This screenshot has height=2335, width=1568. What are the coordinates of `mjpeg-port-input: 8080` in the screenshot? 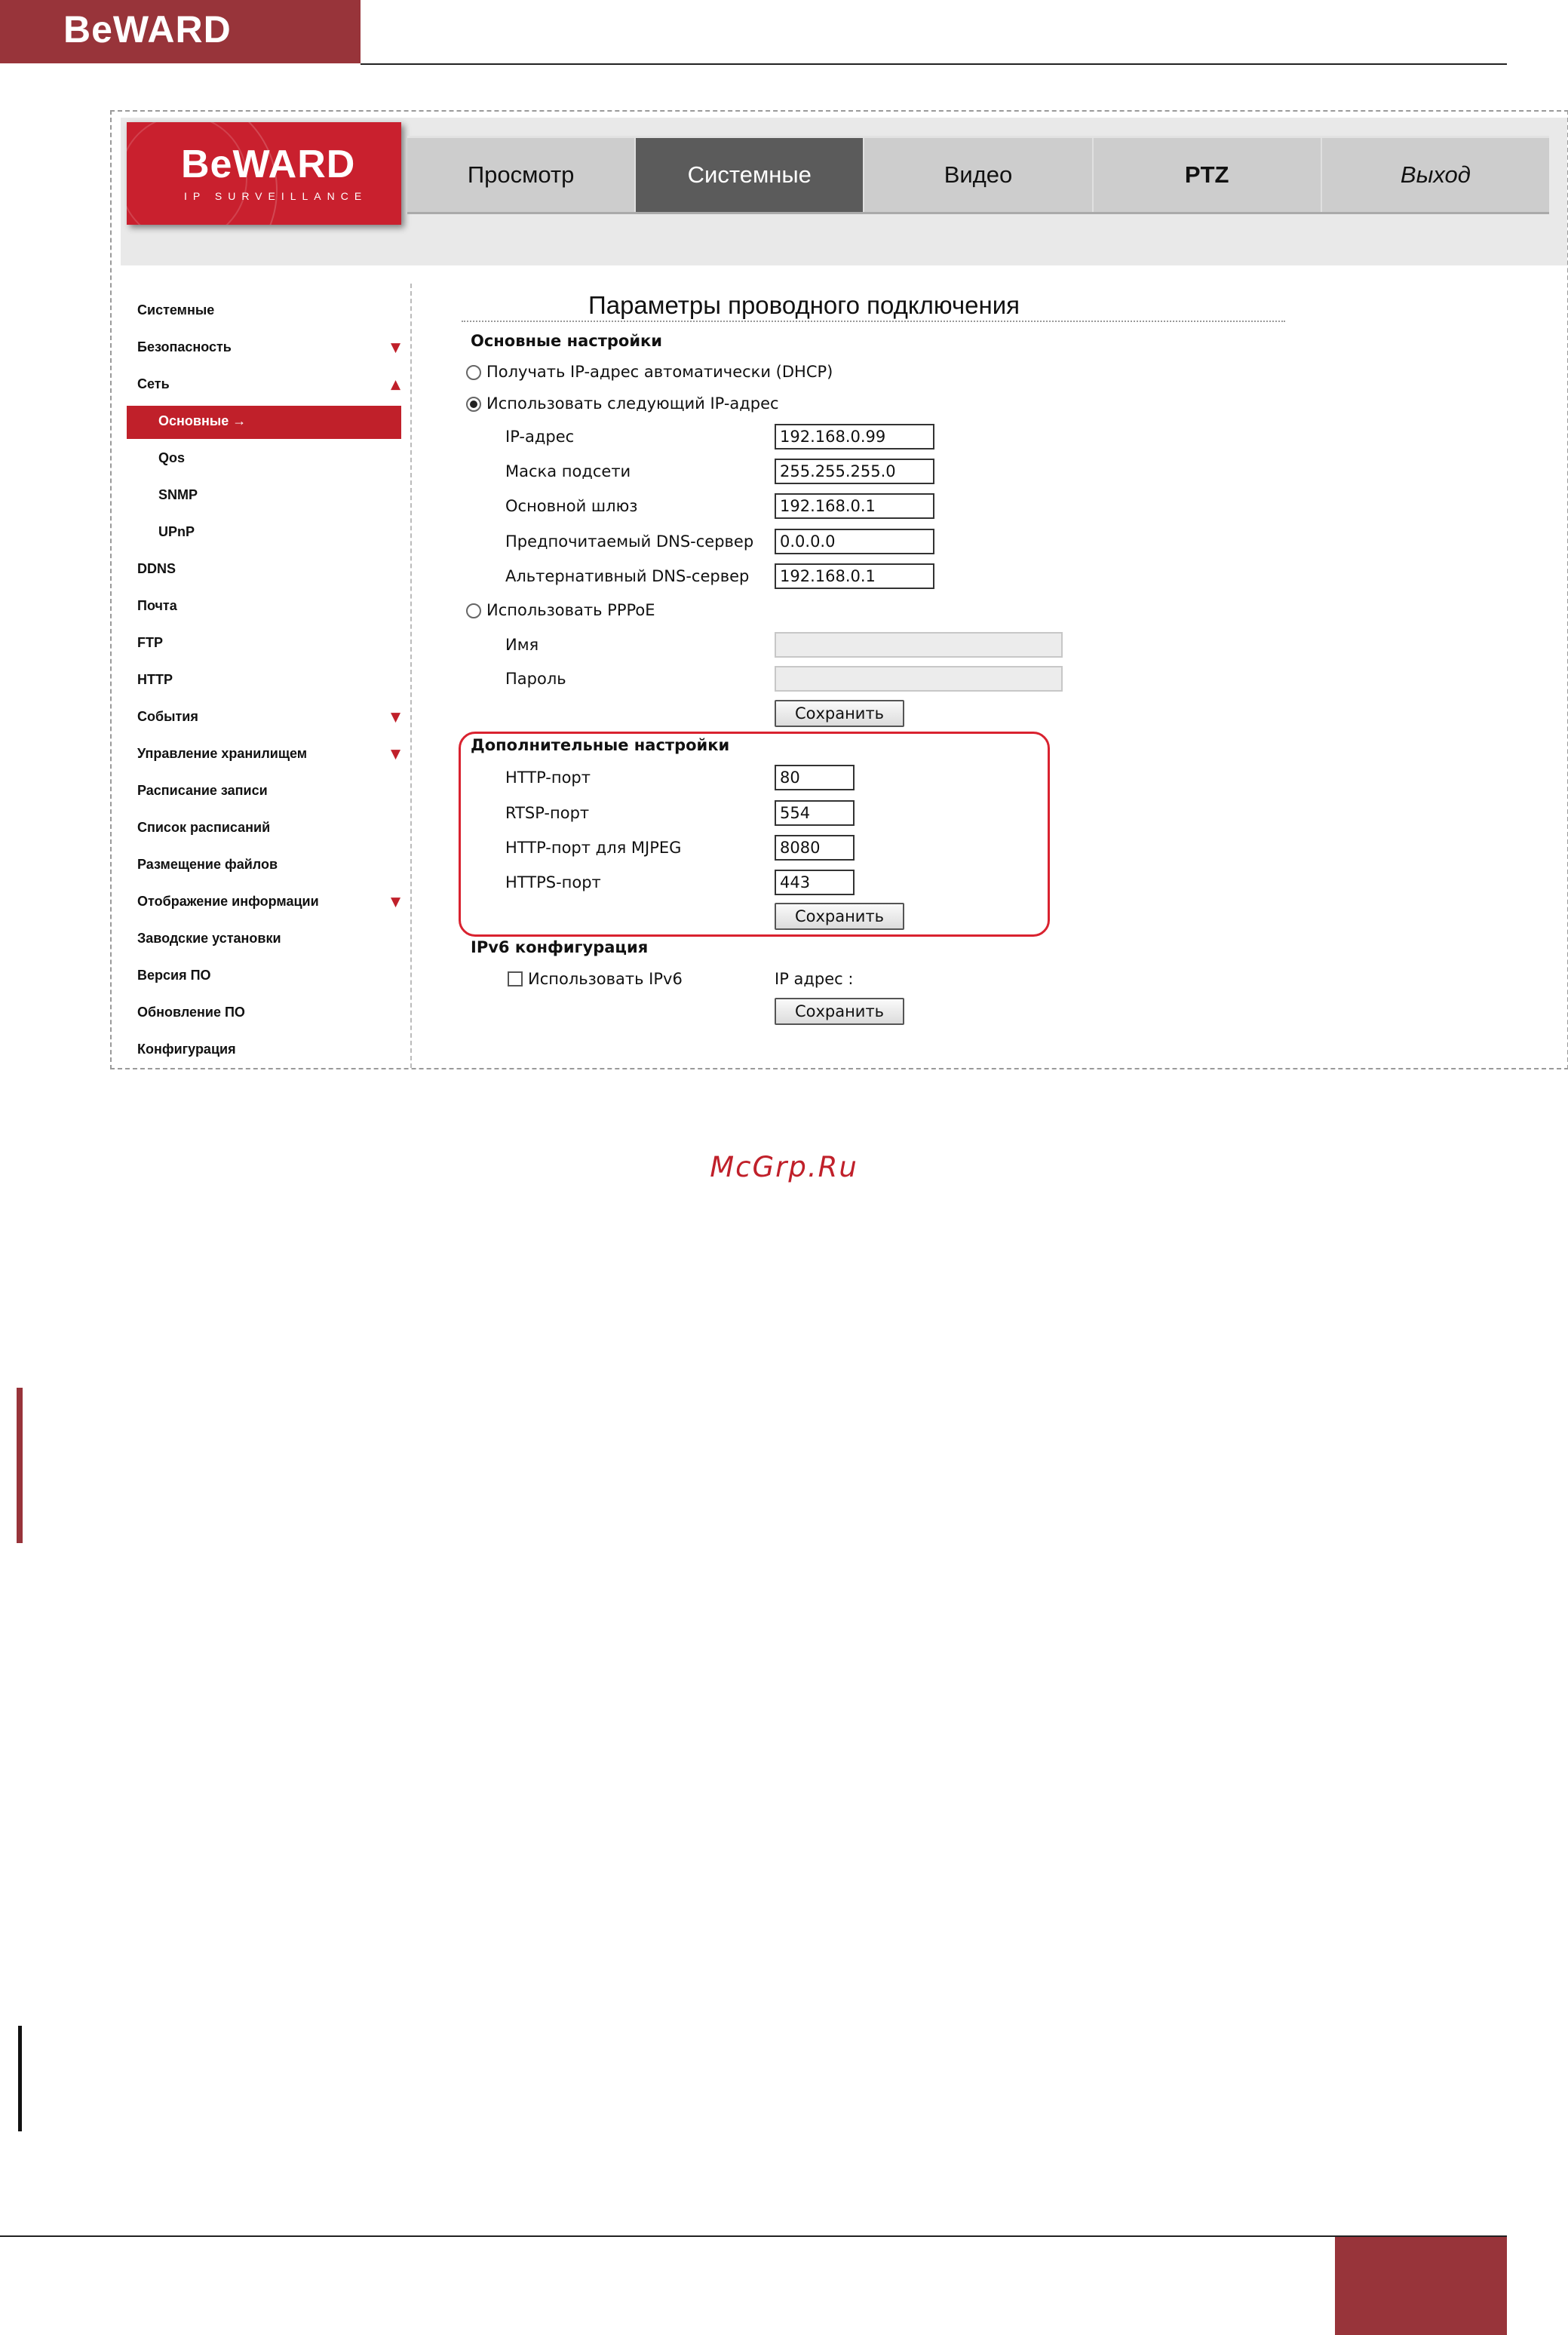 It's located at (815, 848).